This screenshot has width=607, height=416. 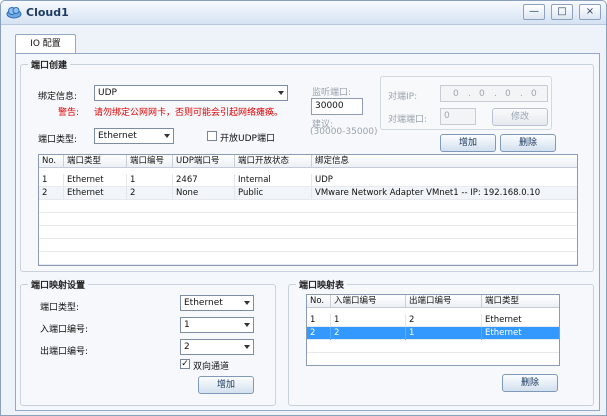 I want to click on peer-port-label: 对端端口:, so click(x=408, y=120).